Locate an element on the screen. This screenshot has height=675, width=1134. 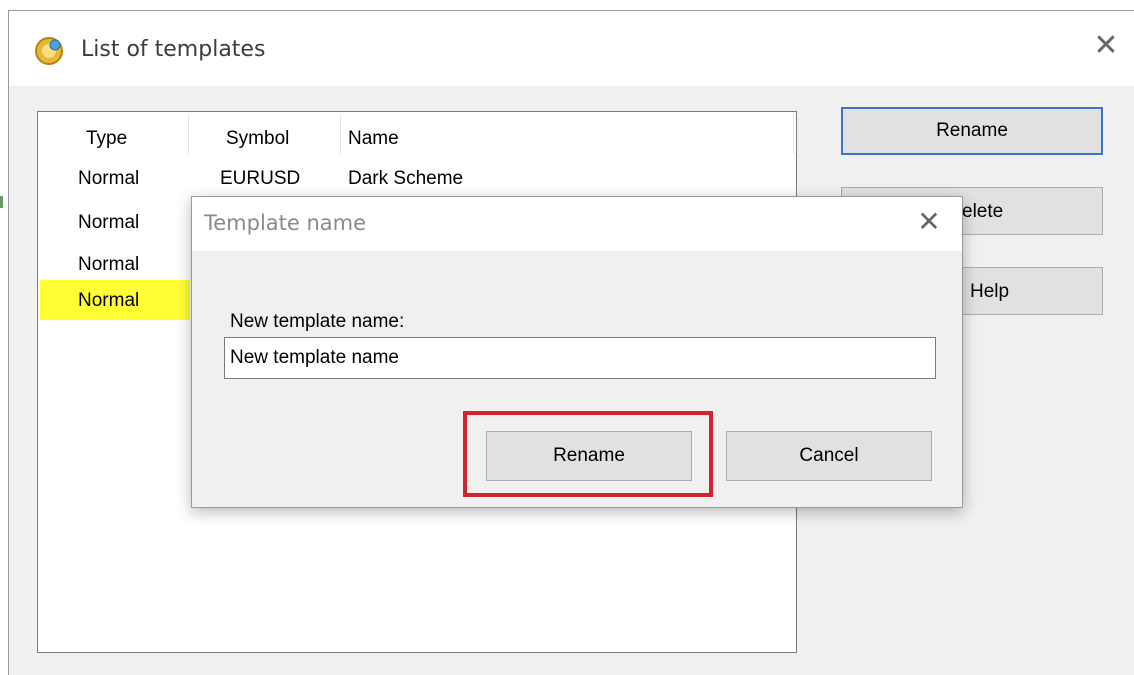
dialog-titlebar: Template name ✕ is located at coordinates (577, 224).